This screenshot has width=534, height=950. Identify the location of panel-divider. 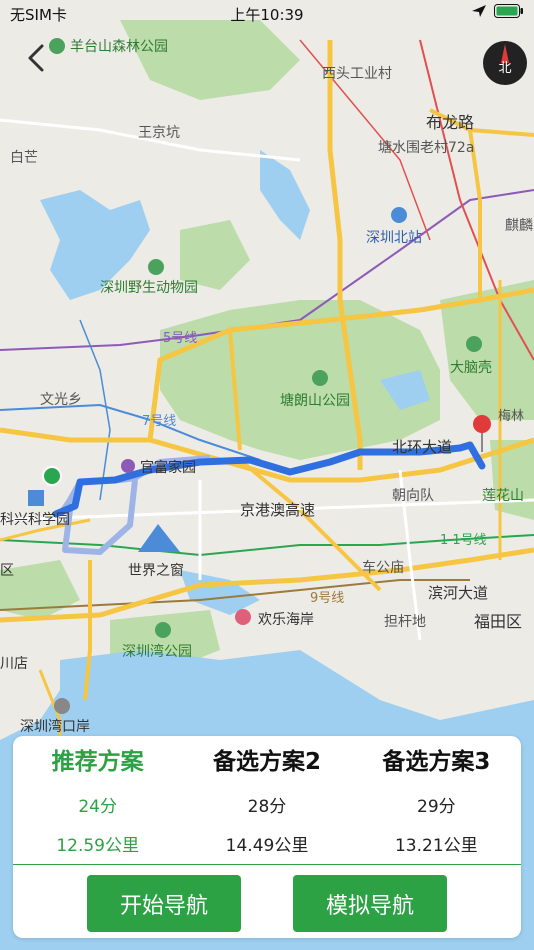
(267, 864).